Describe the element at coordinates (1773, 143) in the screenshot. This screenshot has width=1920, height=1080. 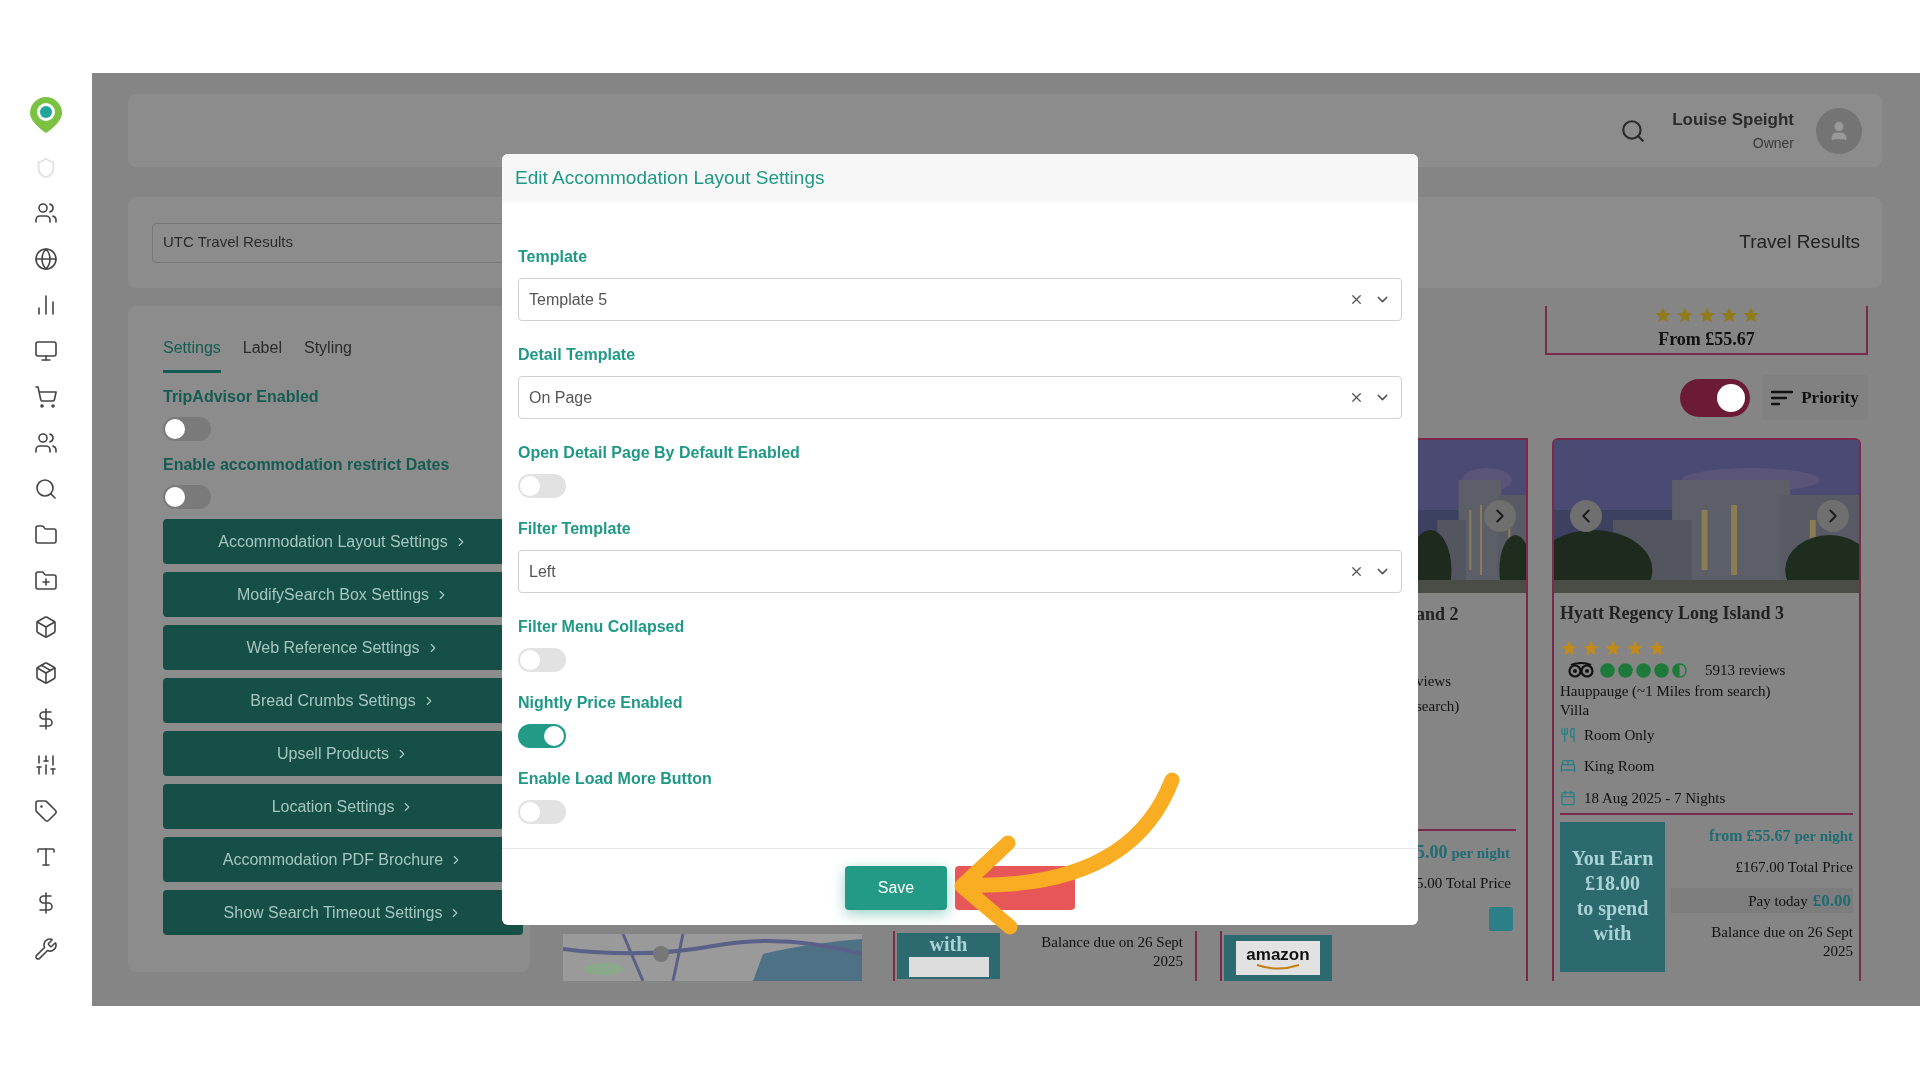
I see `user-role: Owner` at that location.